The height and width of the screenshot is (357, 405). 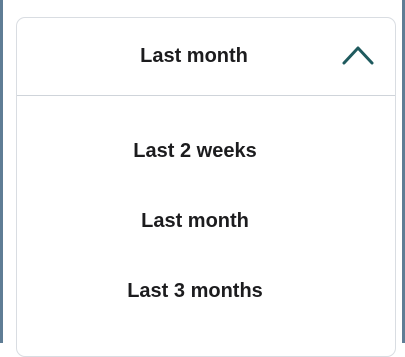 I want to click on option-label: Last 2 weeks, so click(x=195, y=150).